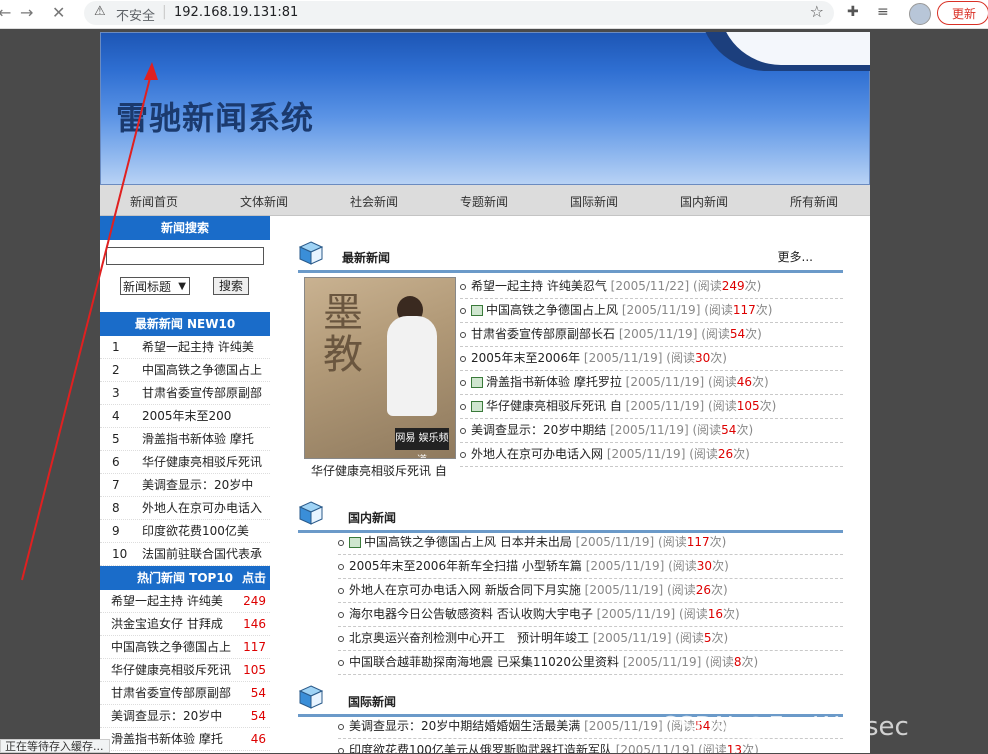 The image size is (988, 754). I want to click on annotation-arrow, so click(89, 321).